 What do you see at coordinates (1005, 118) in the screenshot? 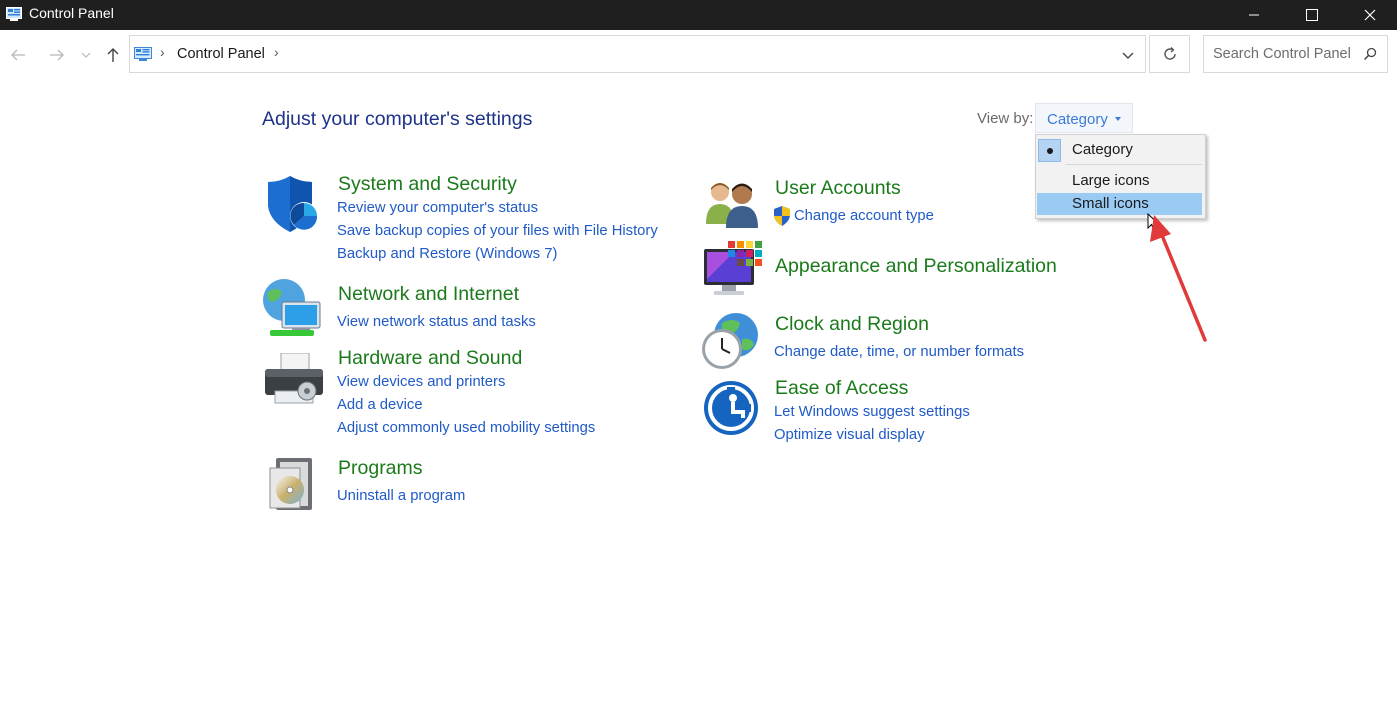
I see `view-by-label: View by:` at bounding box center [1005, 118].